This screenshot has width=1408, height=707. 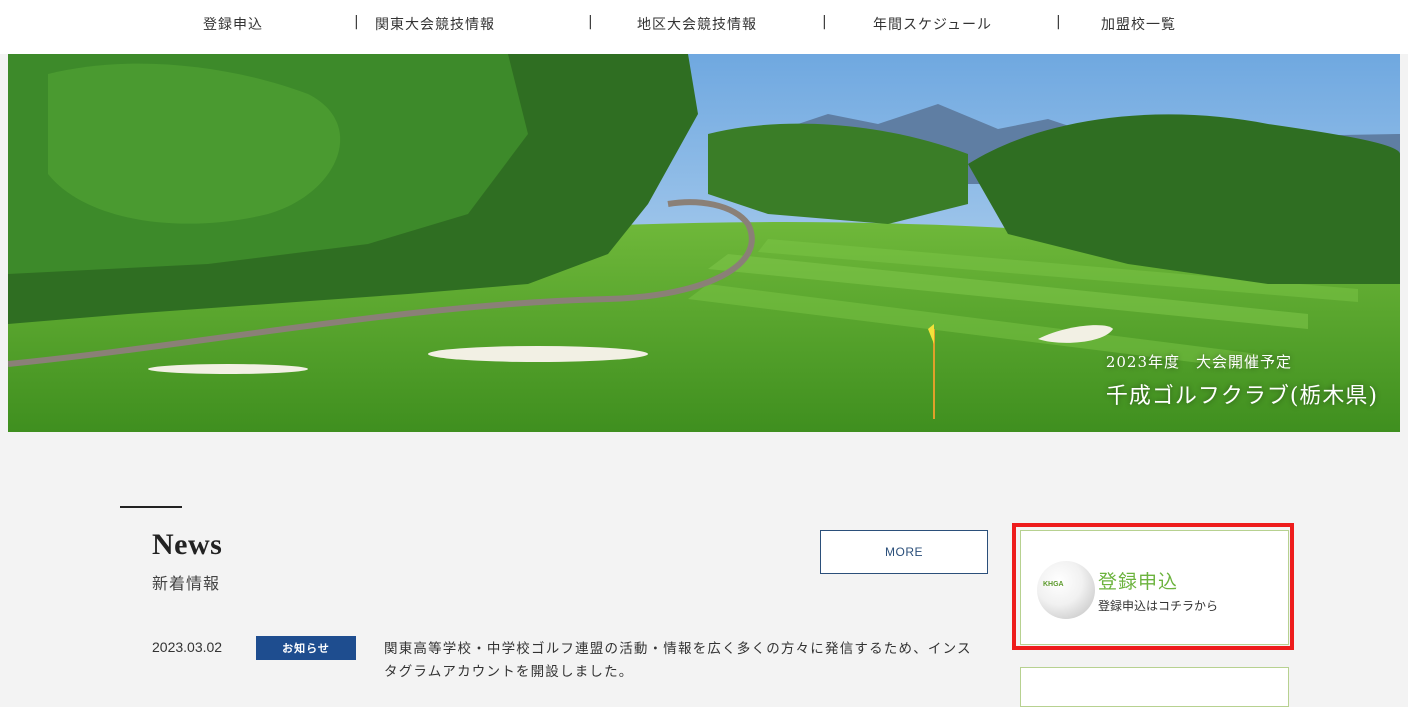 What do you see at coordinates (1199, 362) in the screenshot?
I see `hero-caption-subtitle: 2023年度 大会開催予定` at bounding box center [1199, 362].